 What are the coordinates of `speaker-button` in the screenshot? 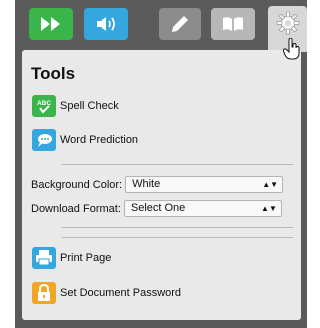 It's located at (106, 24).